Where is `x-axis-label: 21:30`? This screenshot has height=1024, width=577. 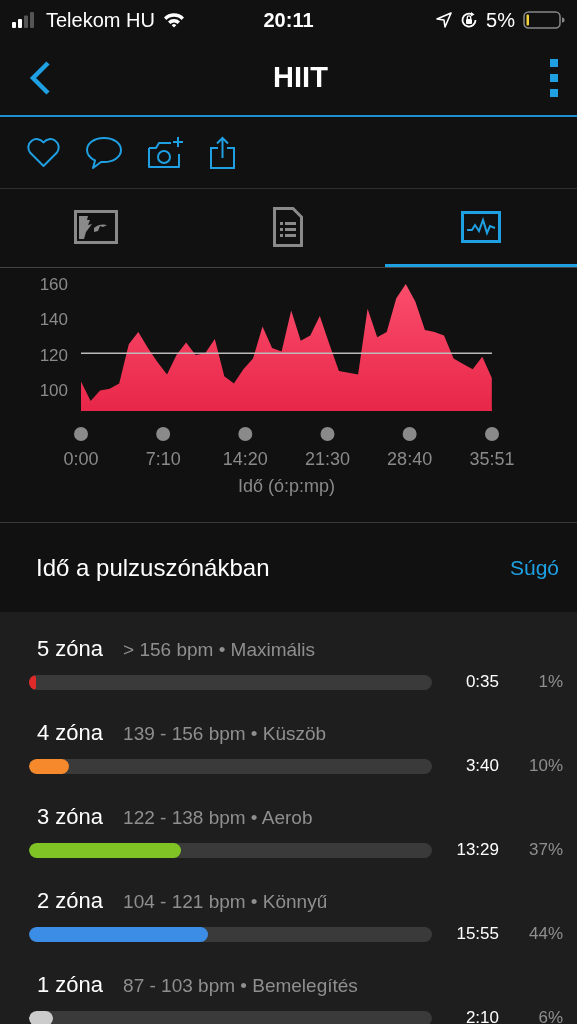
x-axis-label: 21:30 is located at coordinates (327, 459).